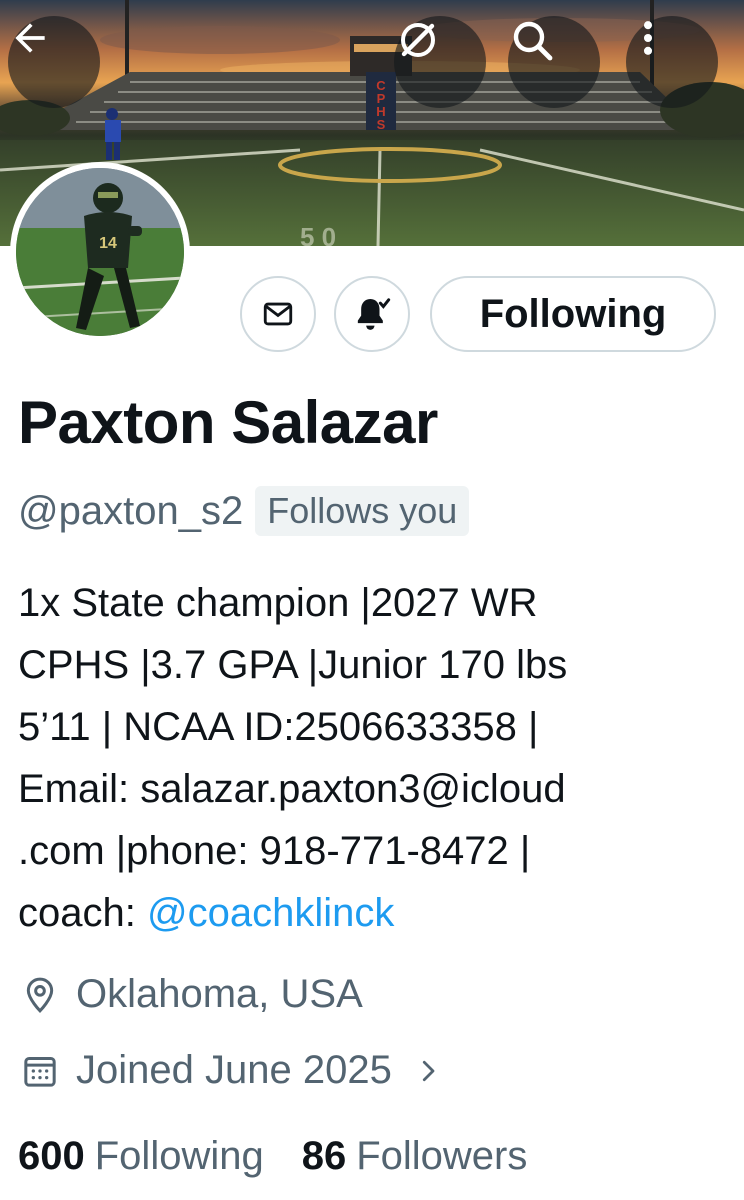 This screenshot has width=744, height=1200. What do you see at coordinates (51, 1156) in the screenshot?
I see `following-count: 600` at bounding box center [51, 1156].